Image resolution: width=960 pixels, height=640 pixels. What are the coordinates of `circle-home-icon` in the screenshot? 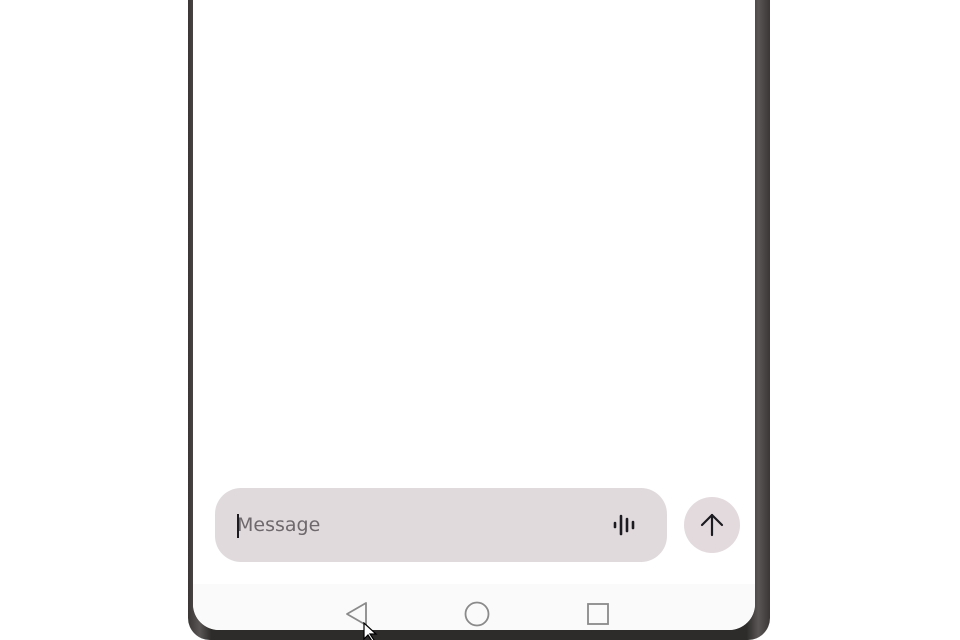 It's located at (477, 614).